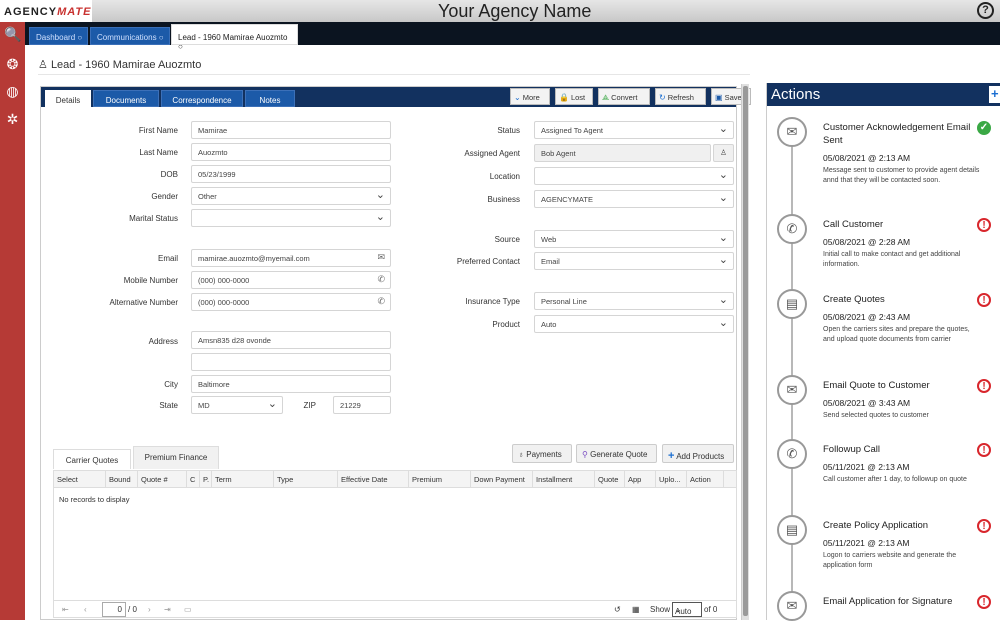 The width and height of the screenshot is (1000, 621). I want to click on city-label: City, so click(171, 384).